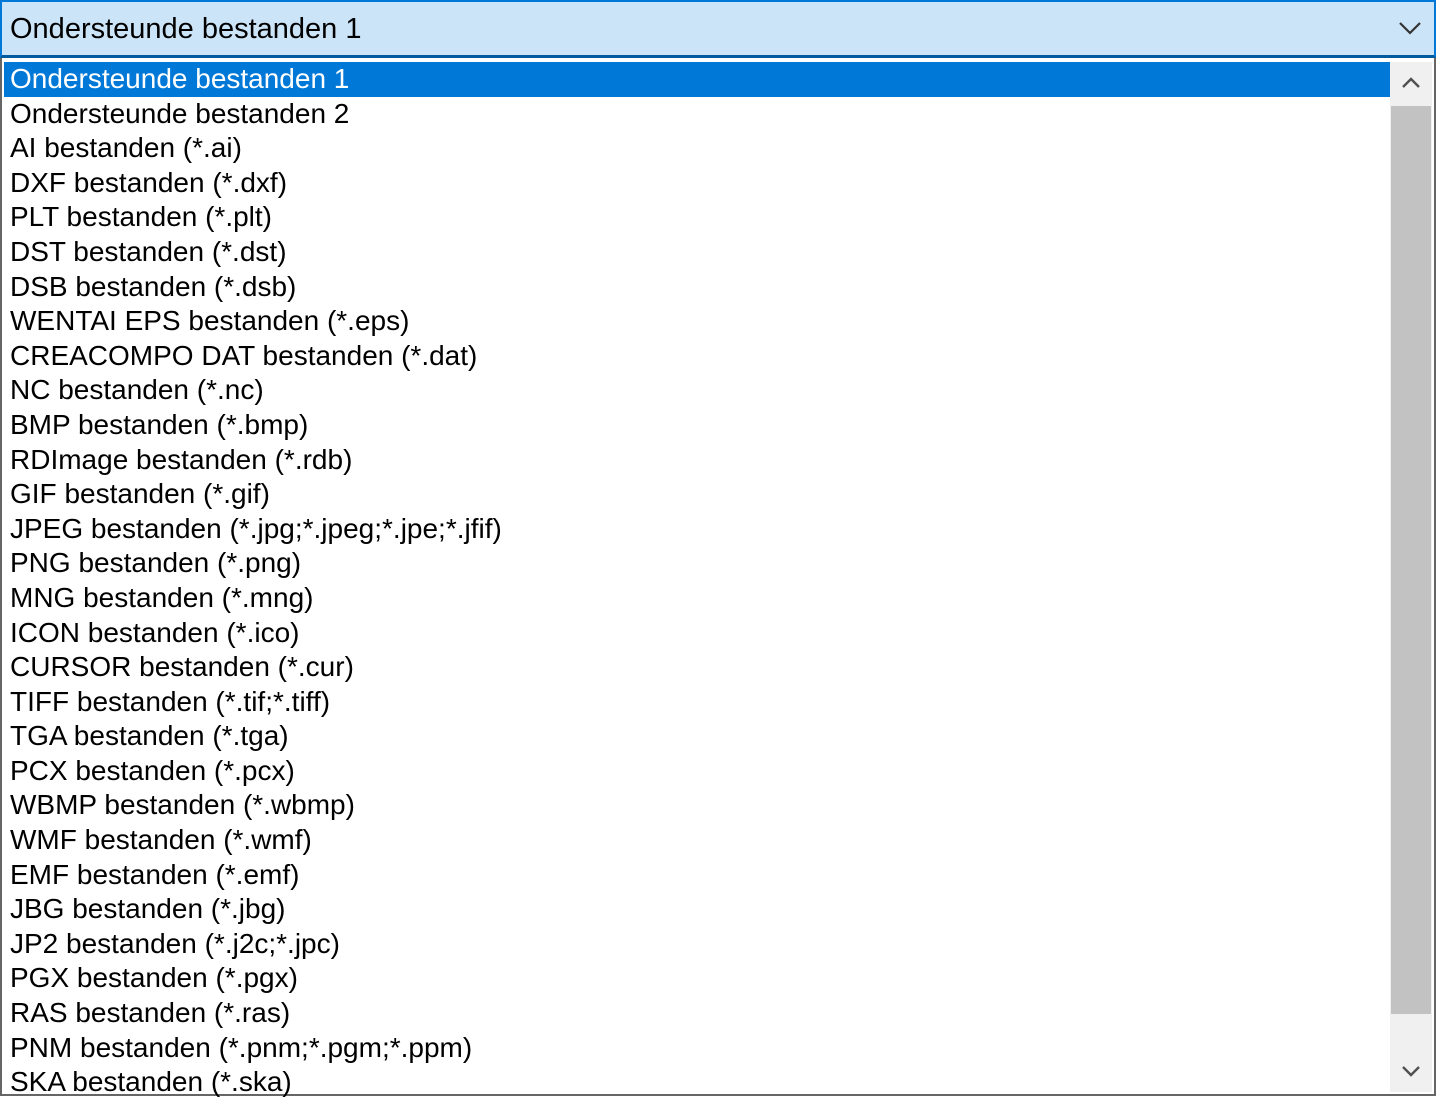 The width and height of the screenshot is (1436, 1100). What do you see at coordinates (697, 563) in the screenshot?
I see `list-item: PNG bestanden (*.png)` at bounding box center [697, 563].